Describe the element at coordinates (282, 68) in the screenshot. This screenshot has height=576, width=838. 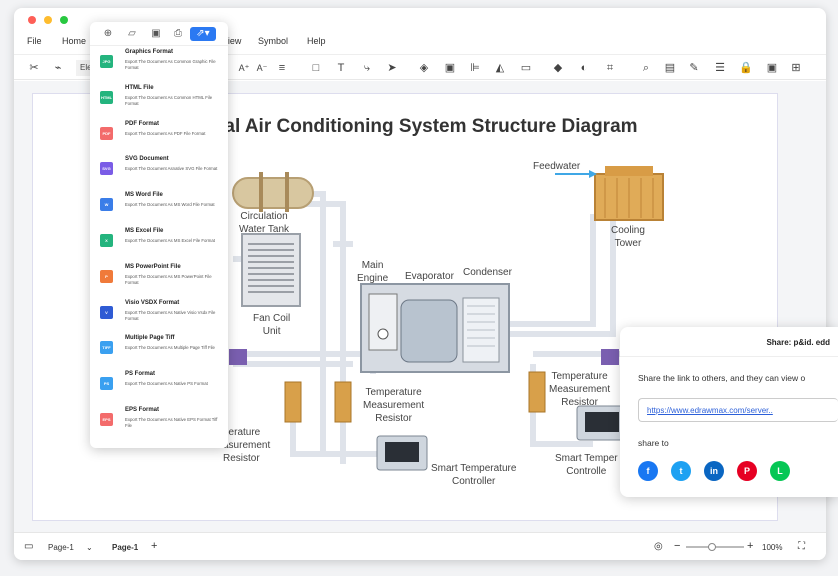
I see `align-icon: ≡` at that location.